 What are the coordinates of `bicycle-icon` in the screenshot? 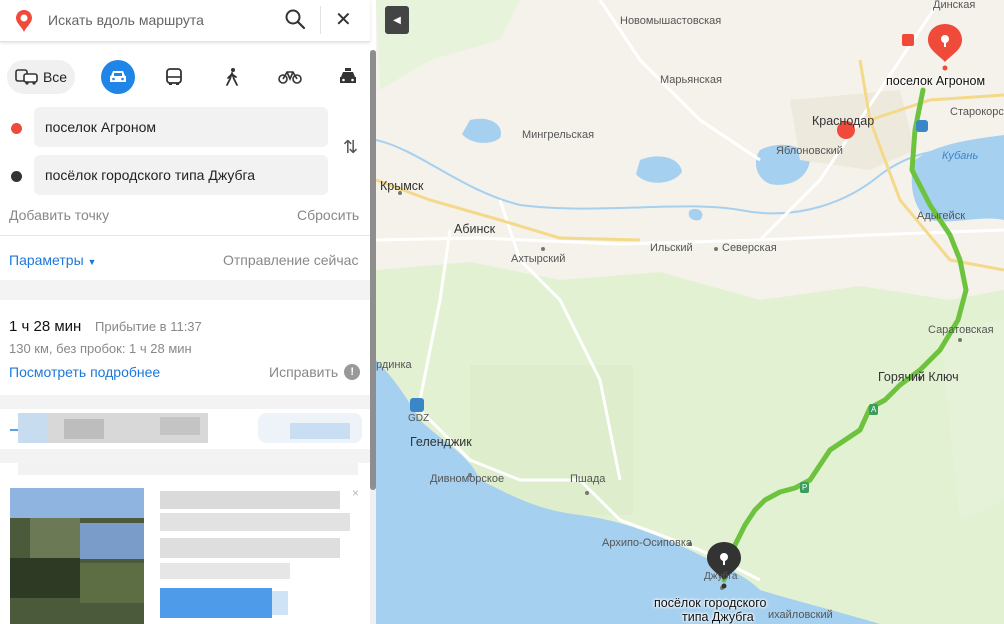 It's located at (290, 77).